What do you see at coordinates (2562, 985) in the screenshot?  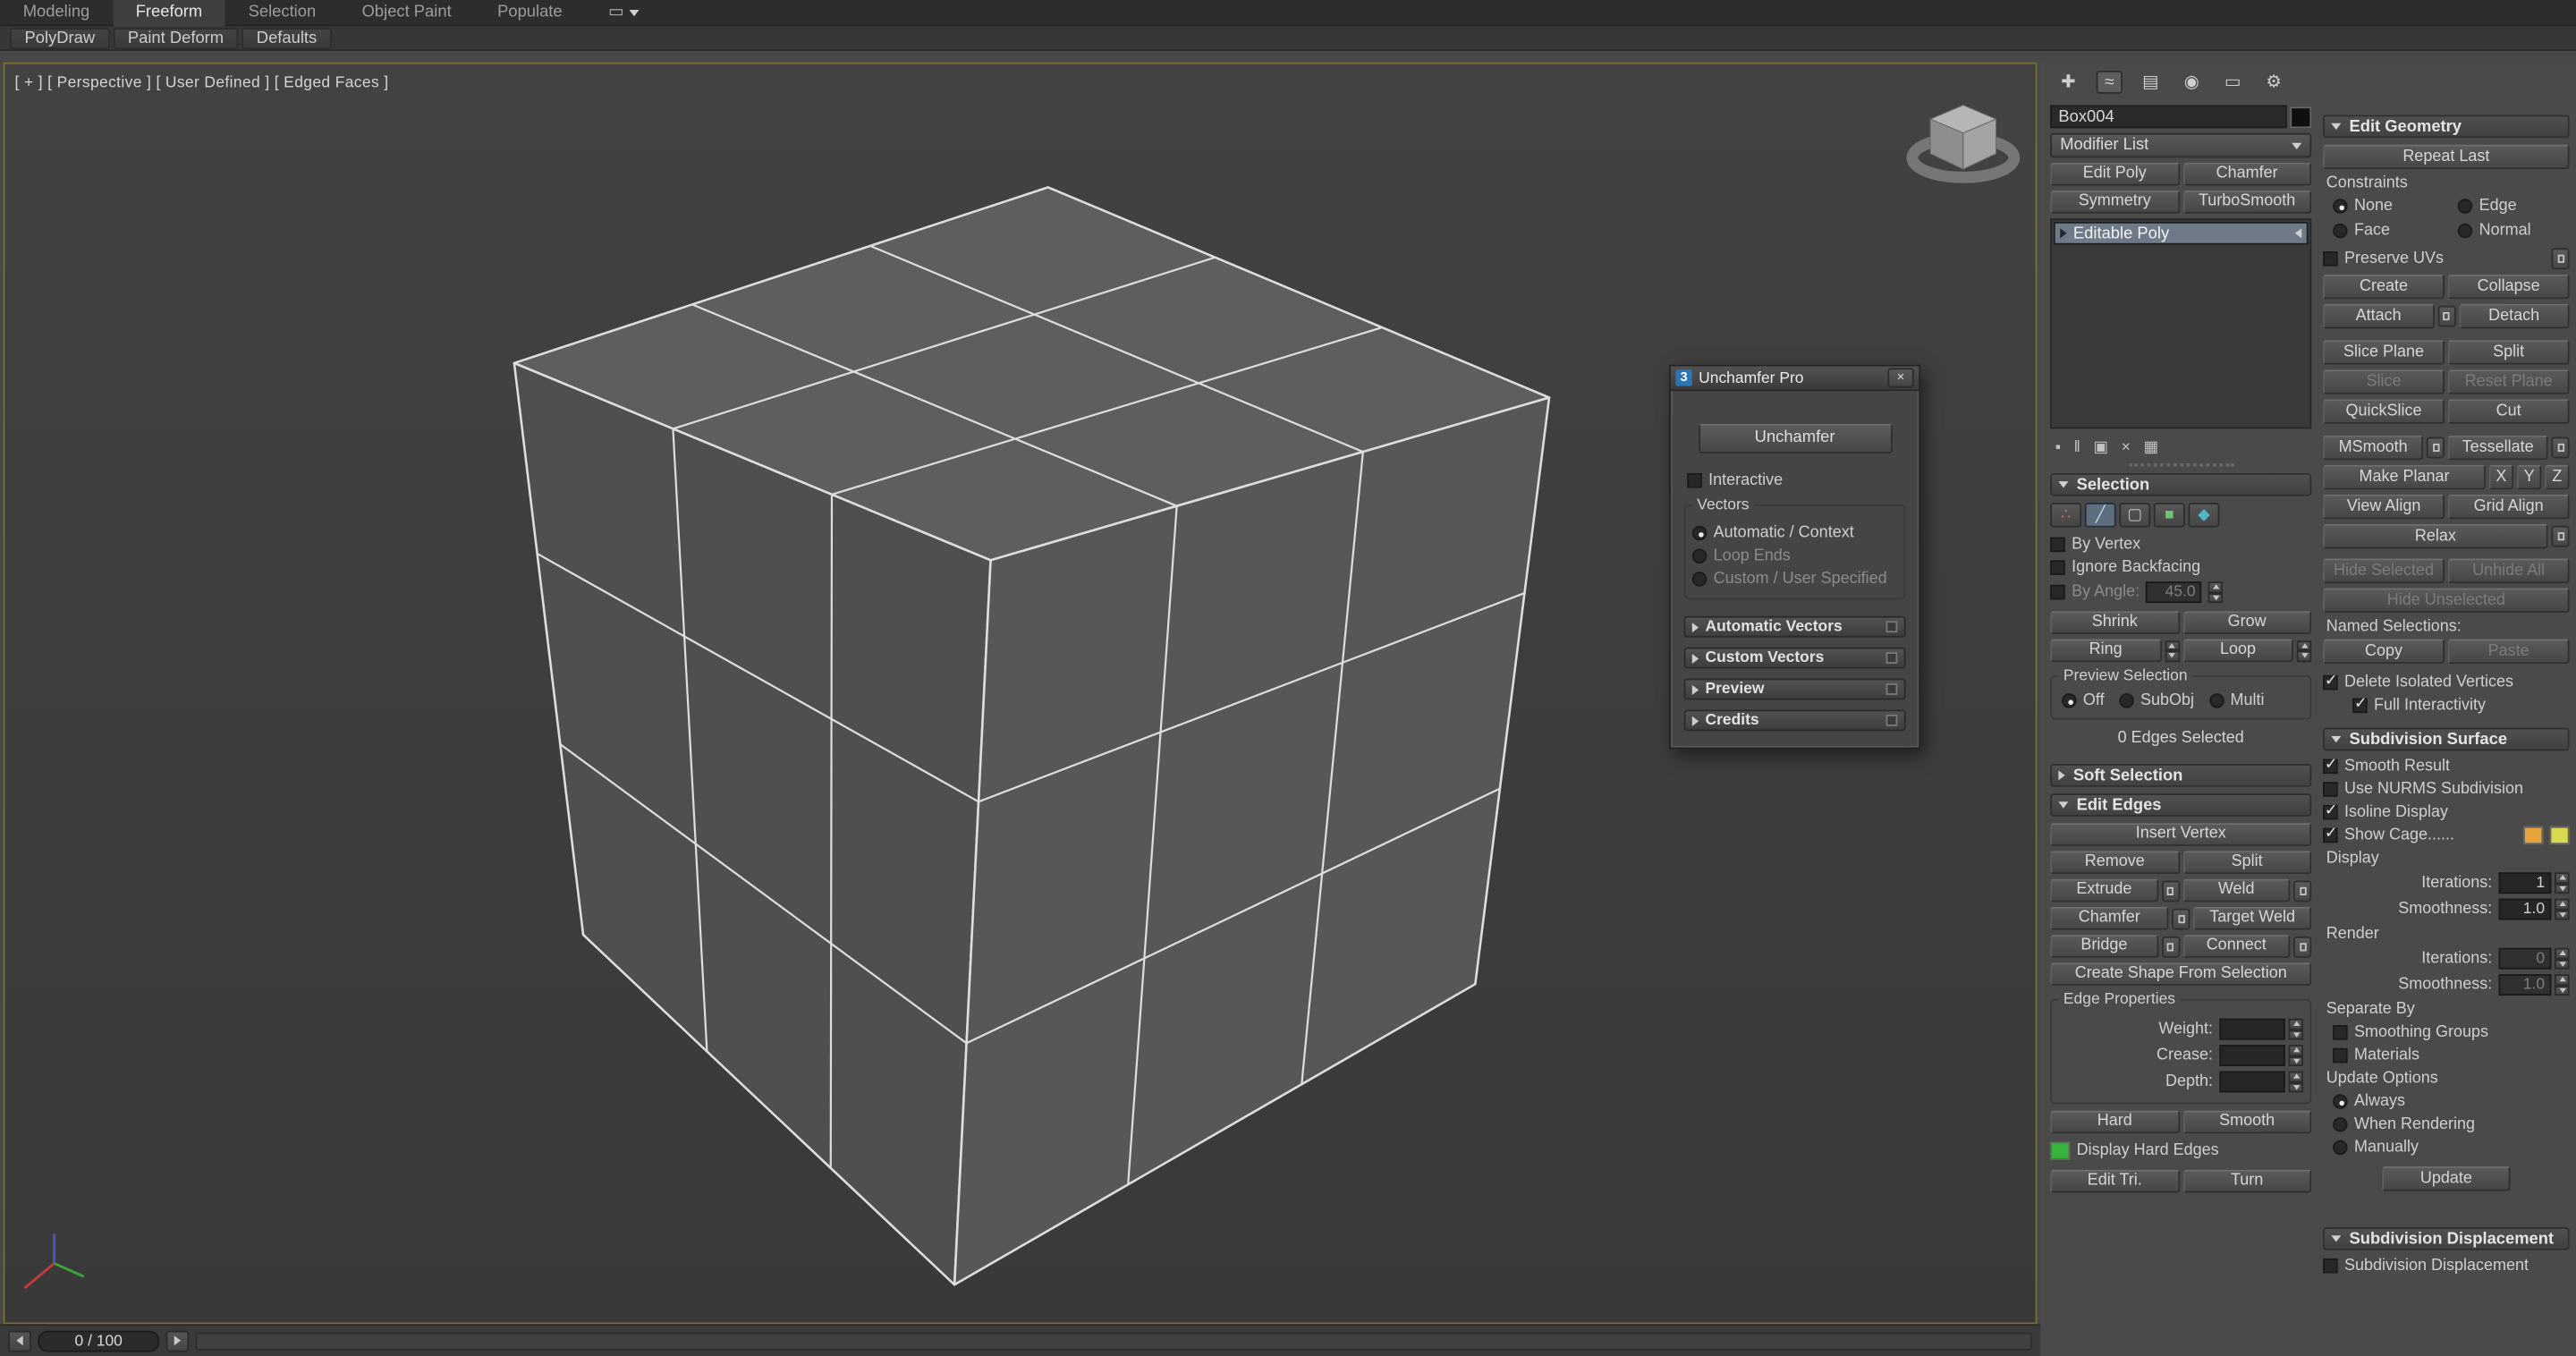 I see `render-smoothness-spinner` at bounding box center [2562, 985].